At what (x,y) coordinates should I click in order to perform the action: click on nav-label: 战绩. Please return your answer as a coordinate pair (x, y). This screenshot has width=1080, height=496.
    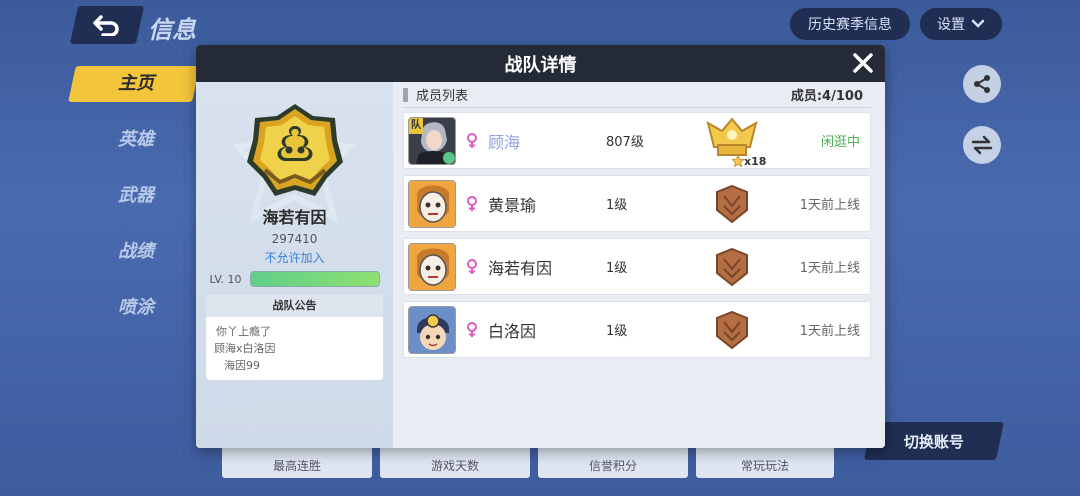
    Looking at the image, I should click on (136, 251).